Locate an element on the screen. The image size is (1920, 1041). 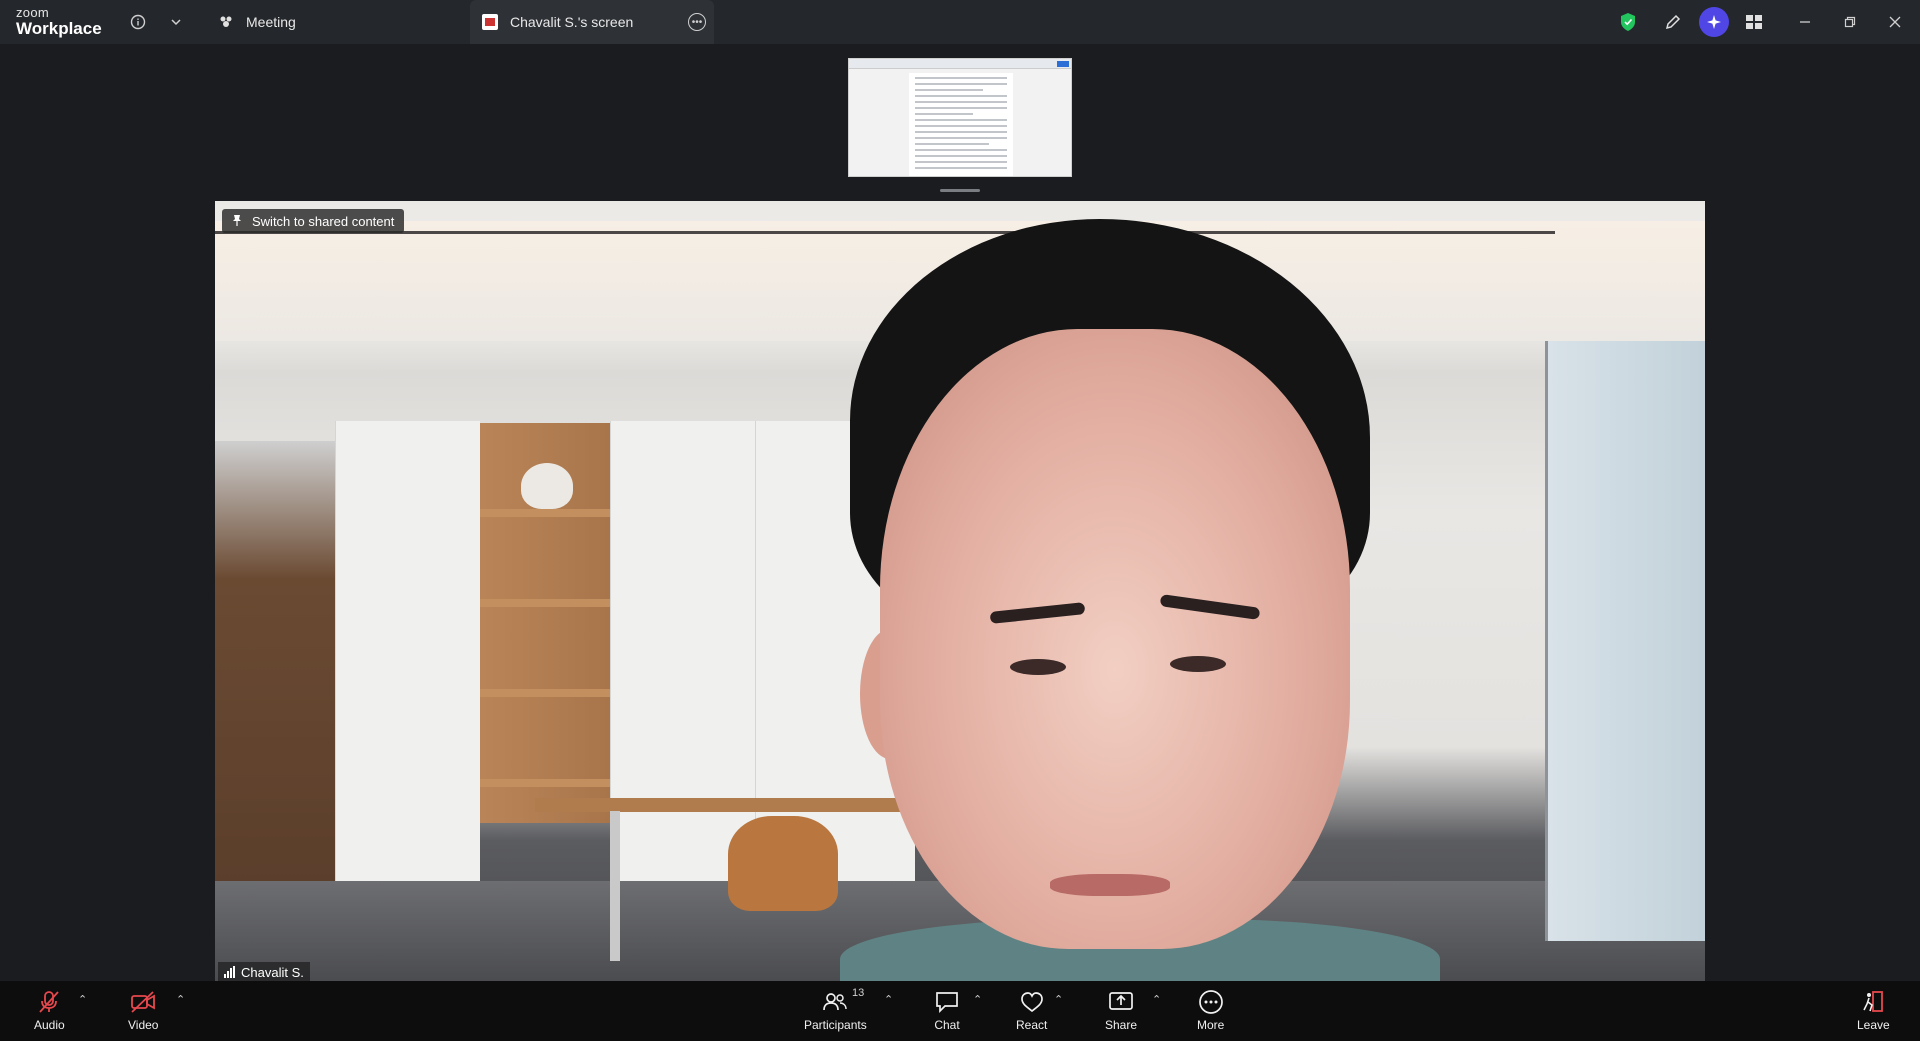
leave-icon is located at coordinates (1873, 1002).